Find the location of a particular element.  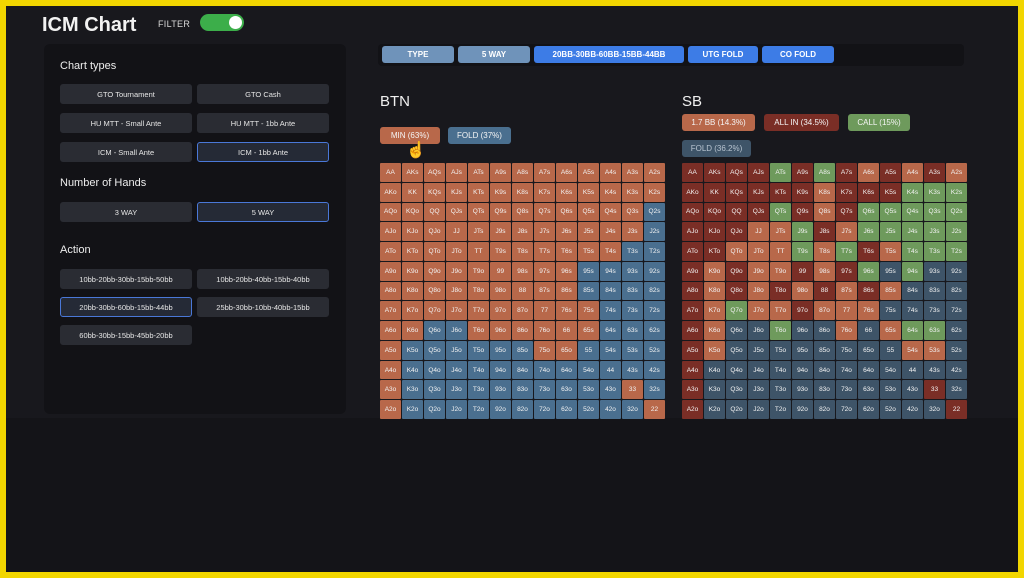

hand-cell: AKo is located at coordinates (692, 192).